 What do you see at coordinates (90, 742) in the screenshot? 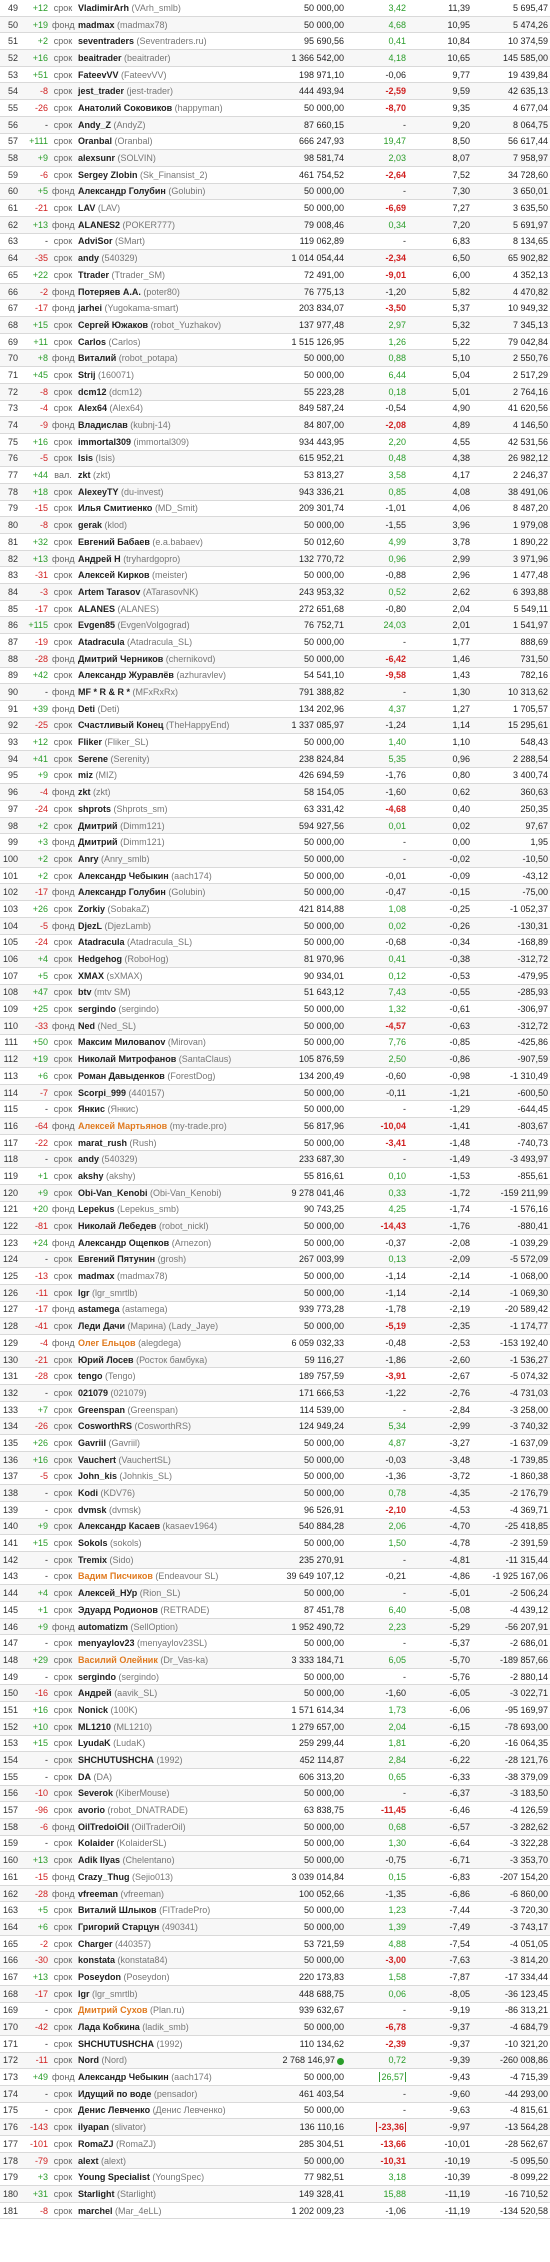
I see `participant-name-link: Fliker` at bounding box center [90, 742].